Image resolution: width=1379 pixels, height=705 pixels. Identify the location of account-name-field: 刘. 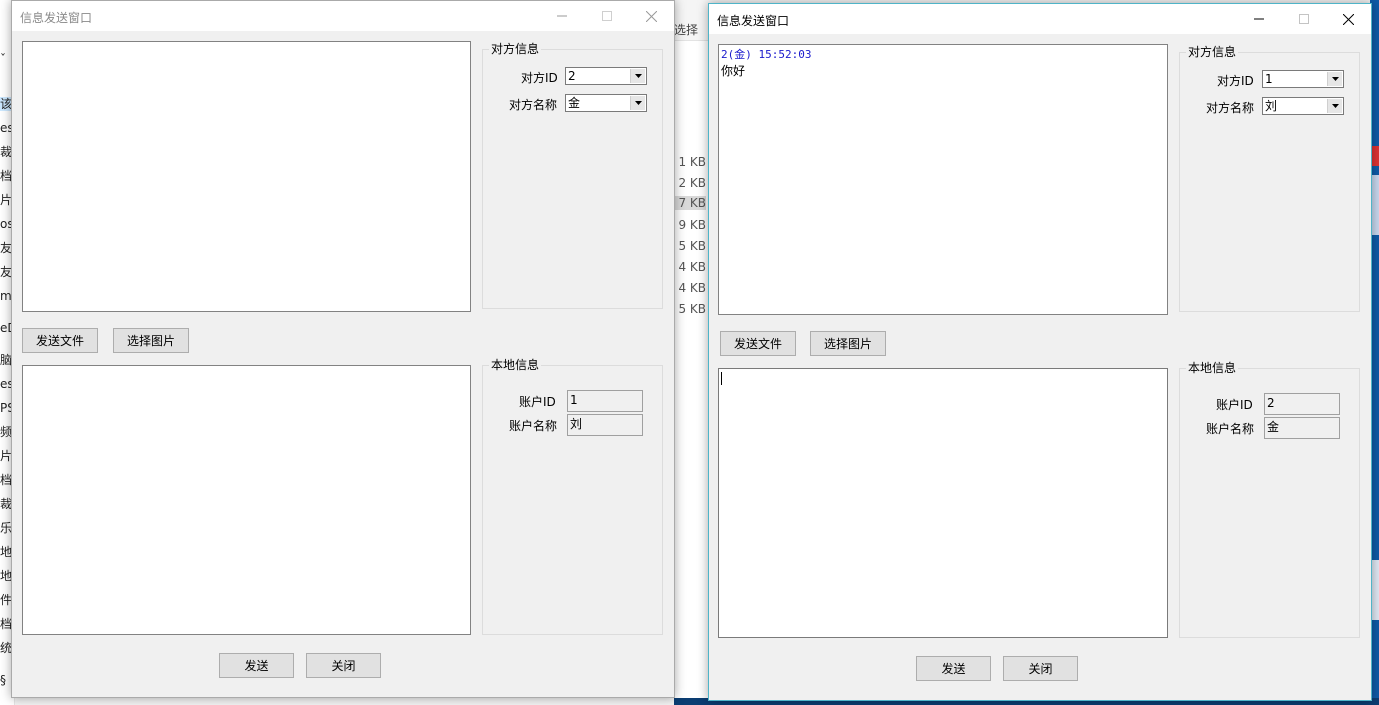
(605, 425).